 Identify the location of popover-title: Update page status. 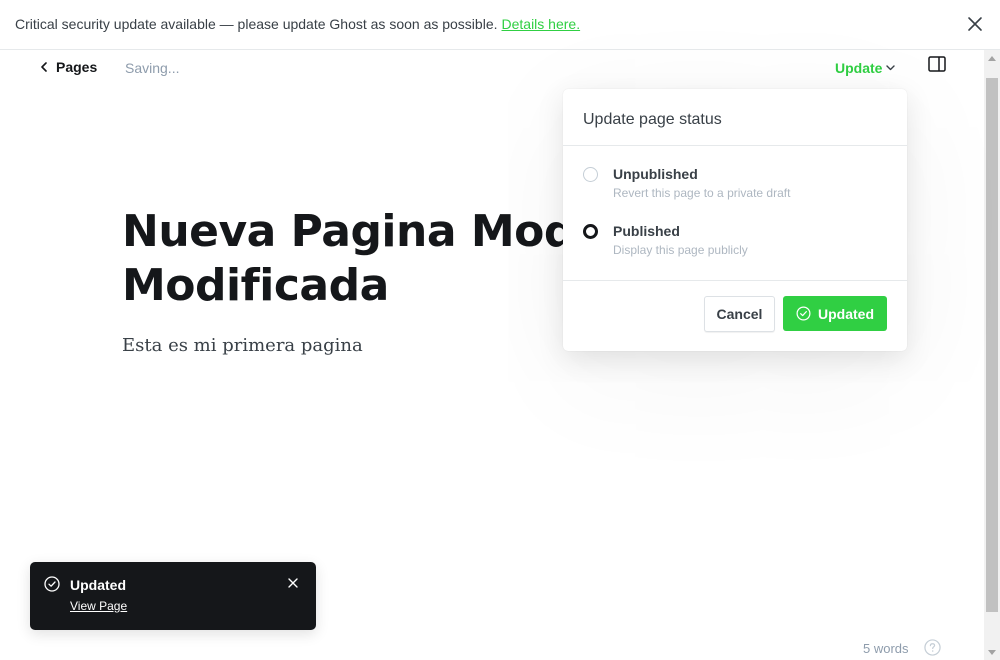
(652, 119).